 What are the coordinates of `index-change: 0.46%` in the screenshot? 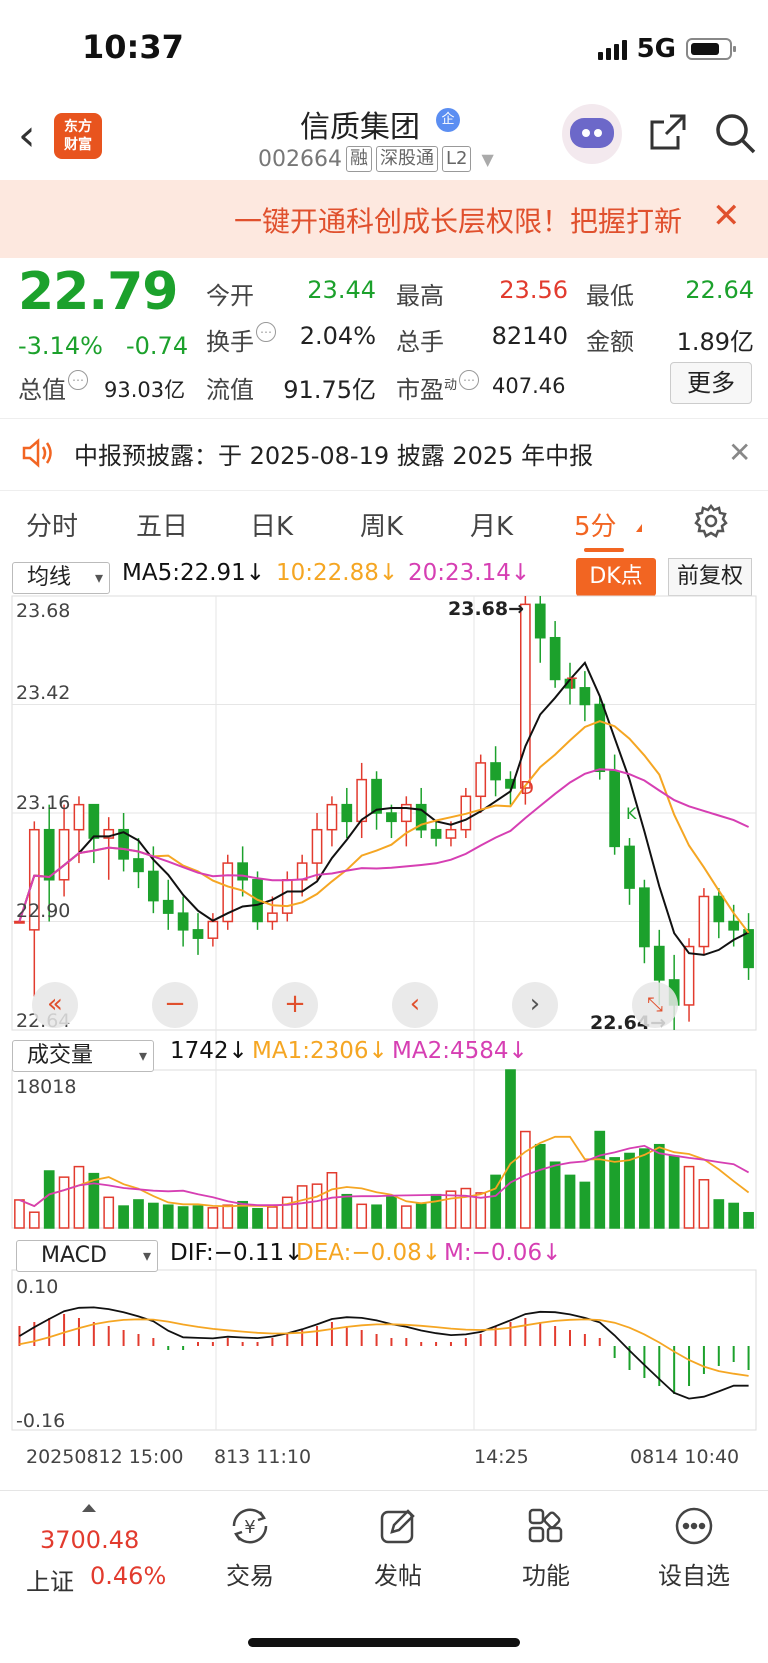 It's located at (128, 1576).